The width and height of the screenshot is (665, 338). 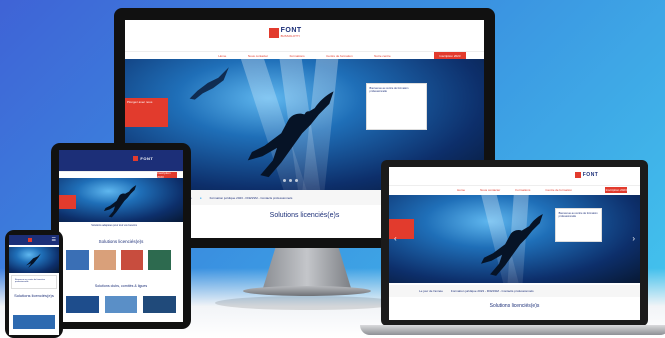 I want to click on carousel-dots, so click(x=290, y=181).